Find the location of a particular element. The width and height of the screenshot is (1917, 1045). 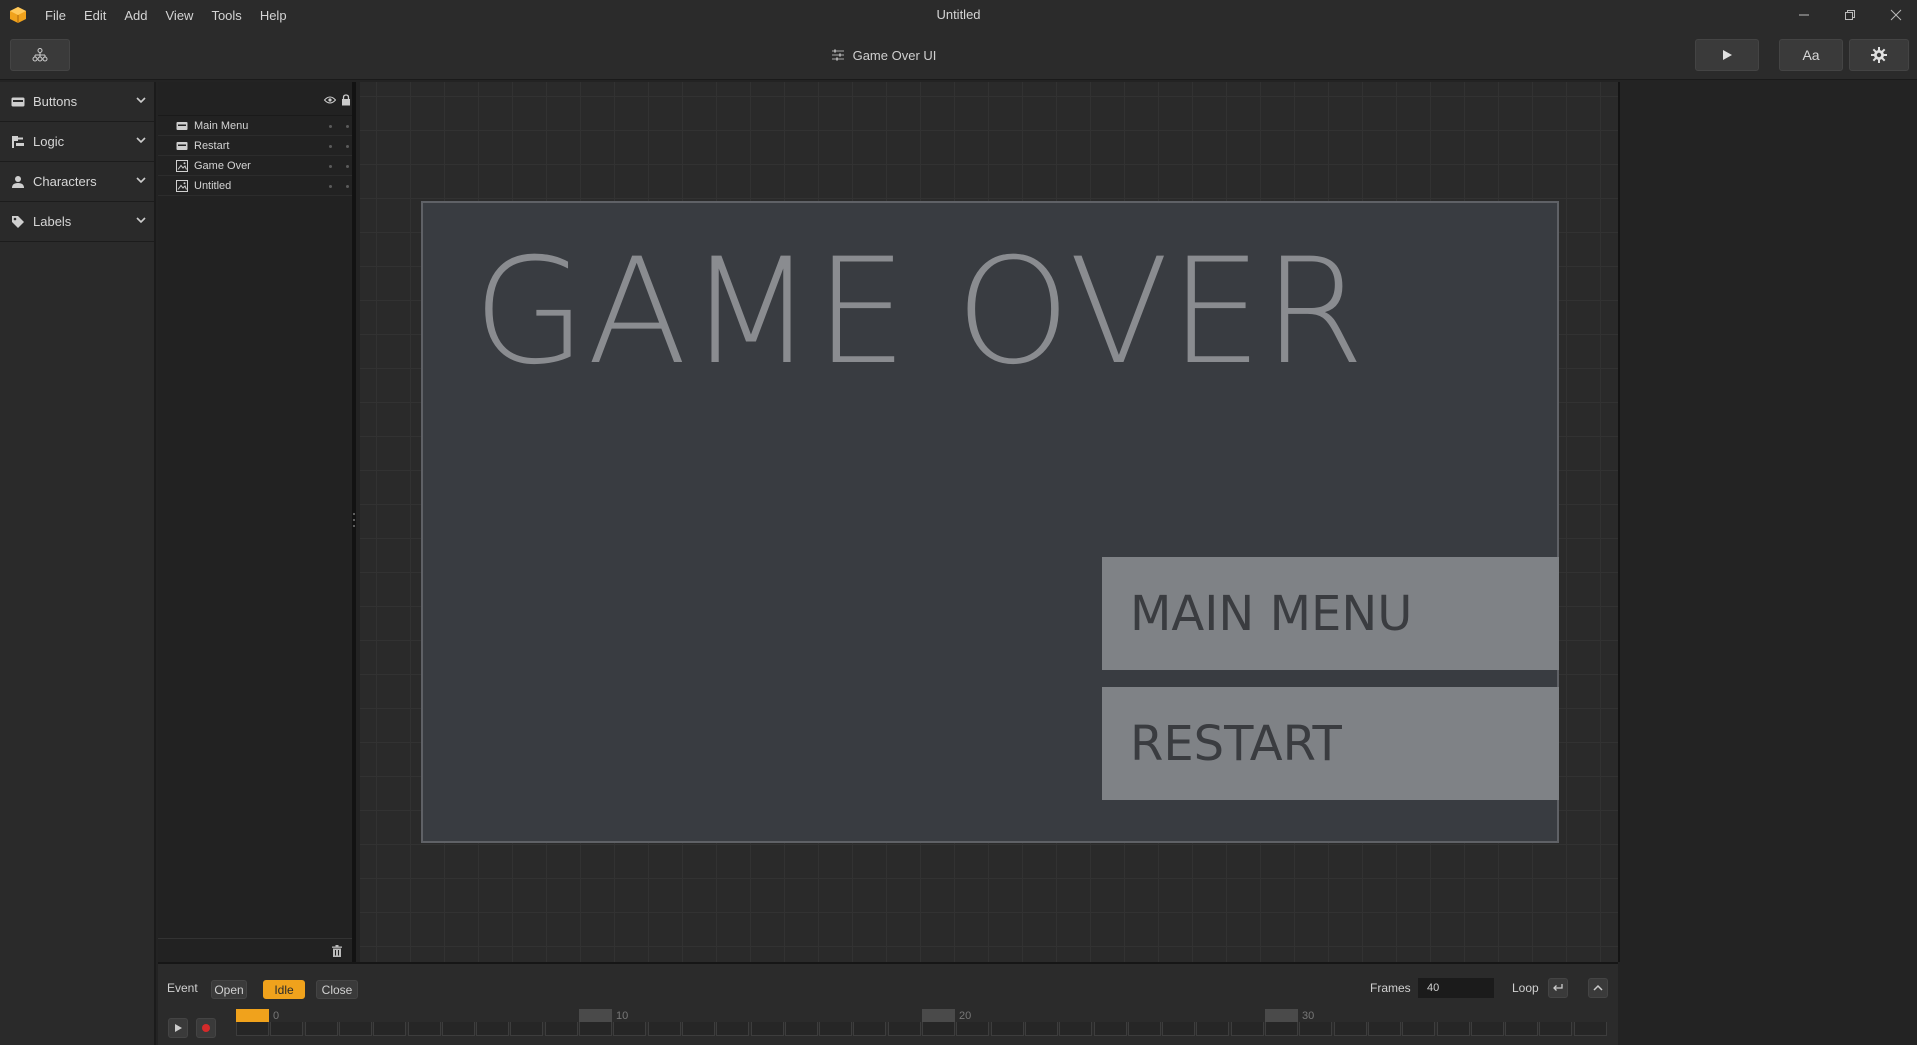

layer-item-restart: Restart is located at coordinates (255, 146).